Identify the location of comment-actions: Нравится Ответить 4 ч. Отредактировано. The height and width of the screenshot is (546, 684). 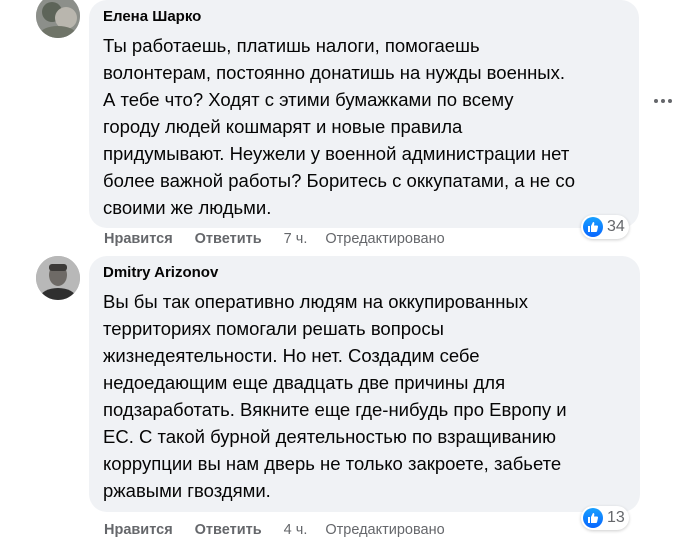
(274, 530).